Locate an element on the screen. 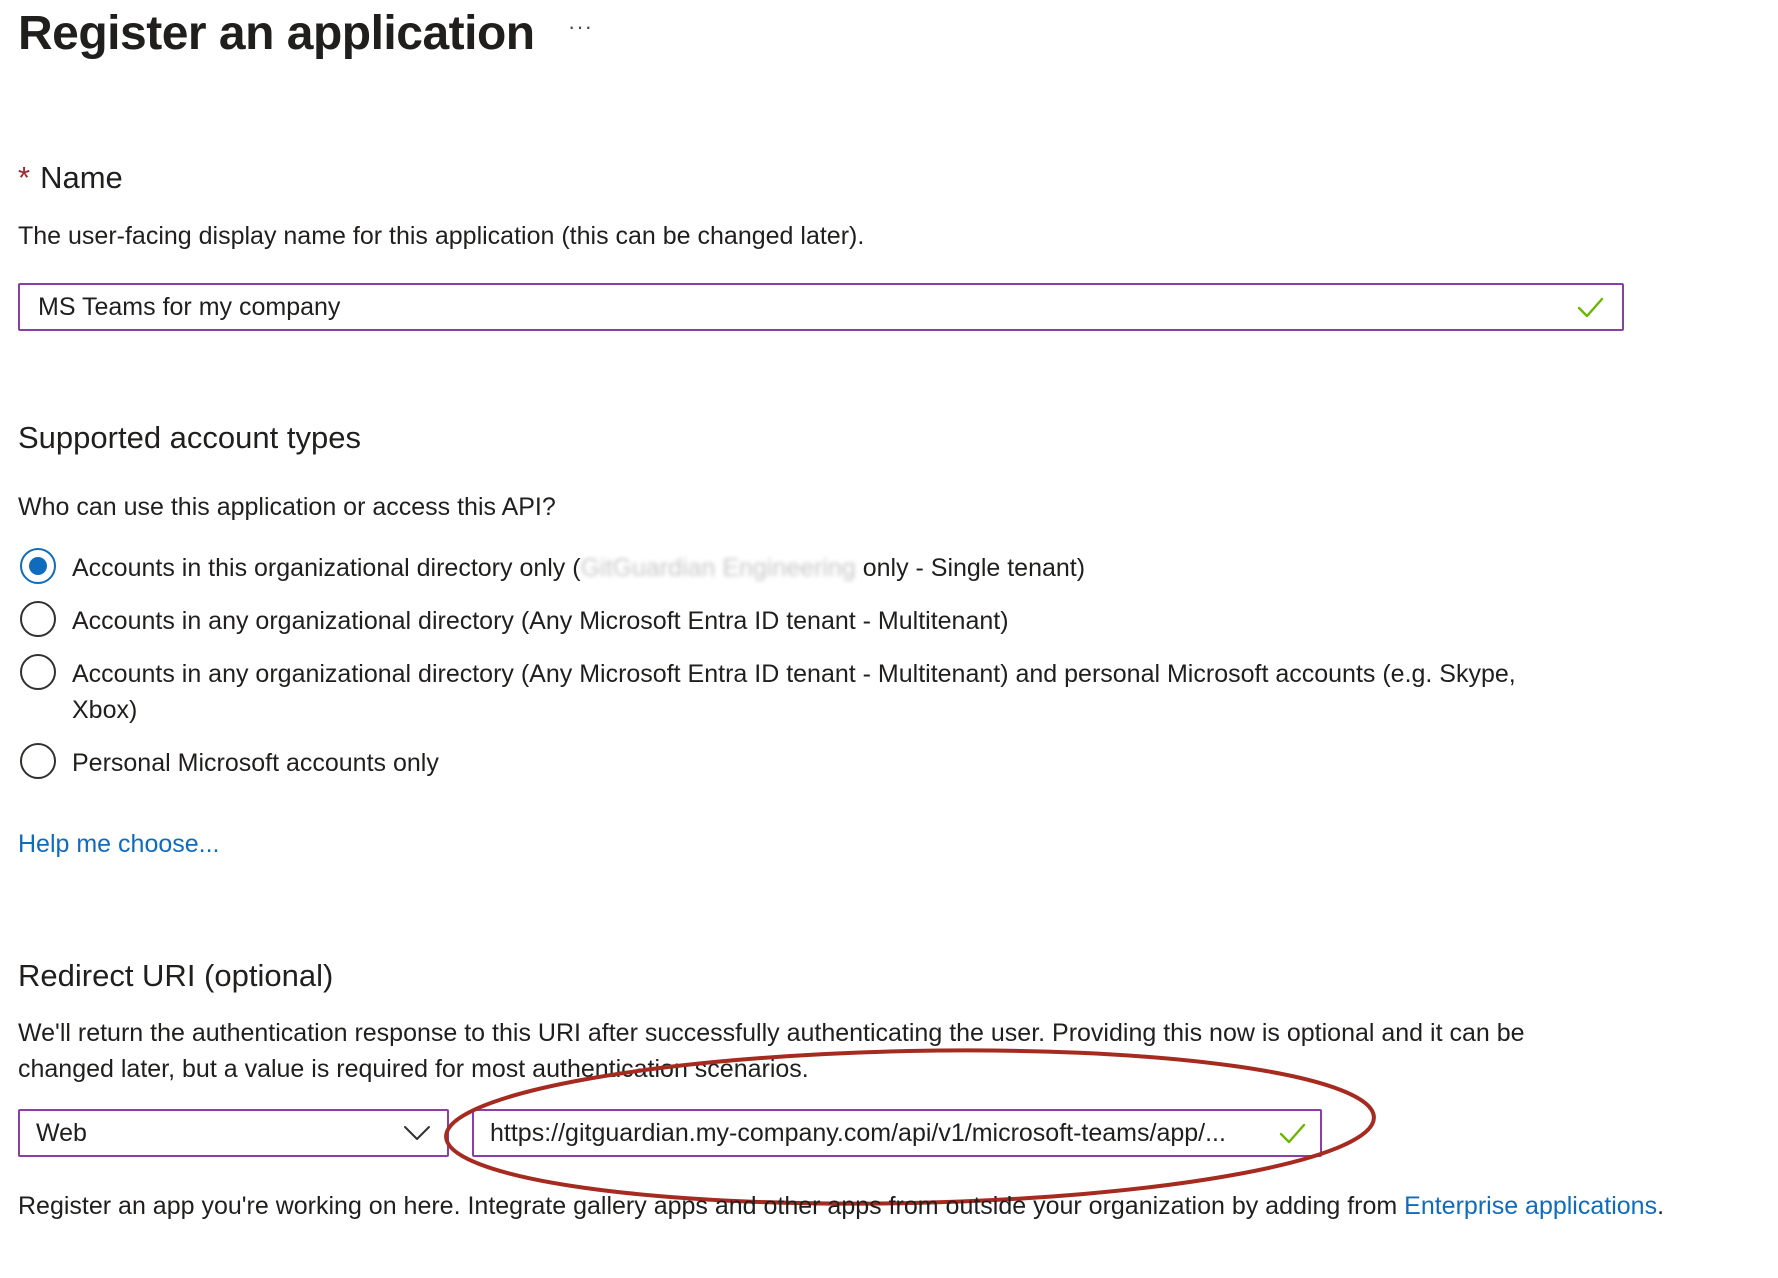  name-input-value: MS Teams for my company is located at coordinates (189, 306).